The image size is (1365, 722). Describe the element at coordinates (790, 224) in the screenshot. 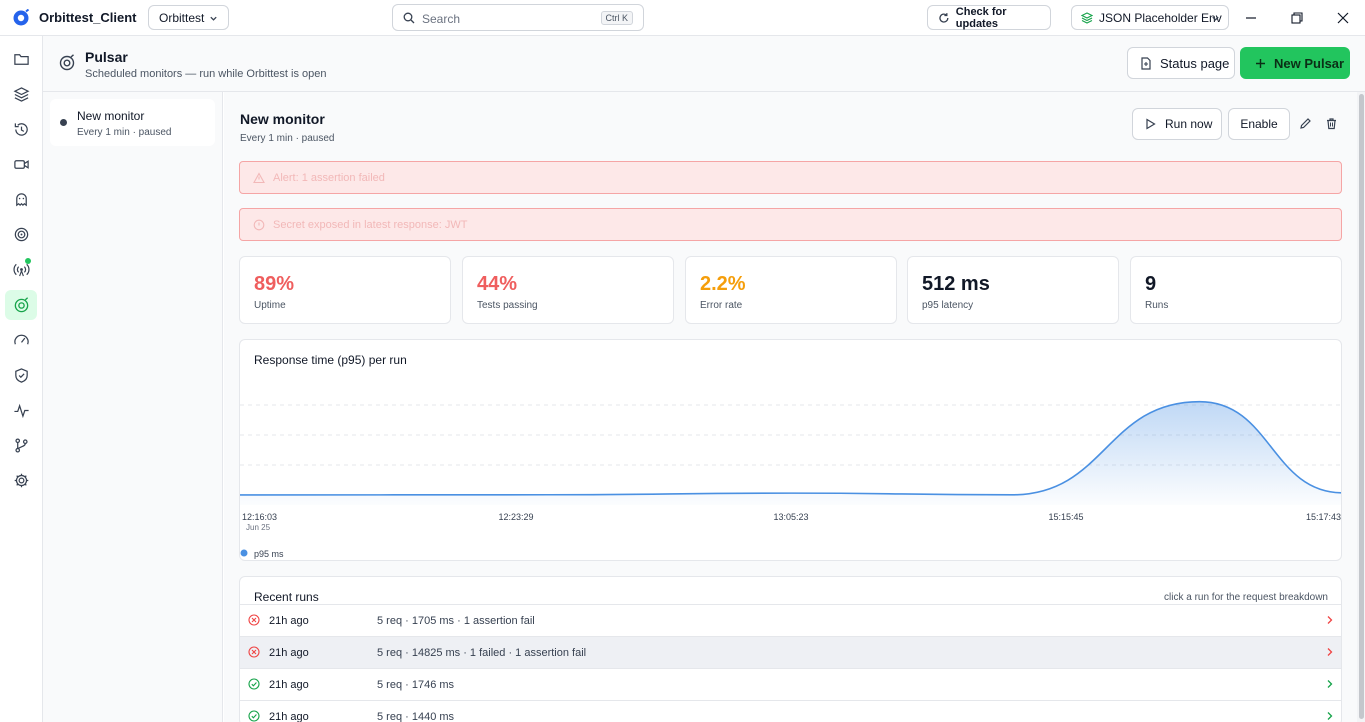

I see `secret-alert: Secret exposed in latest response: JWT` at that location.